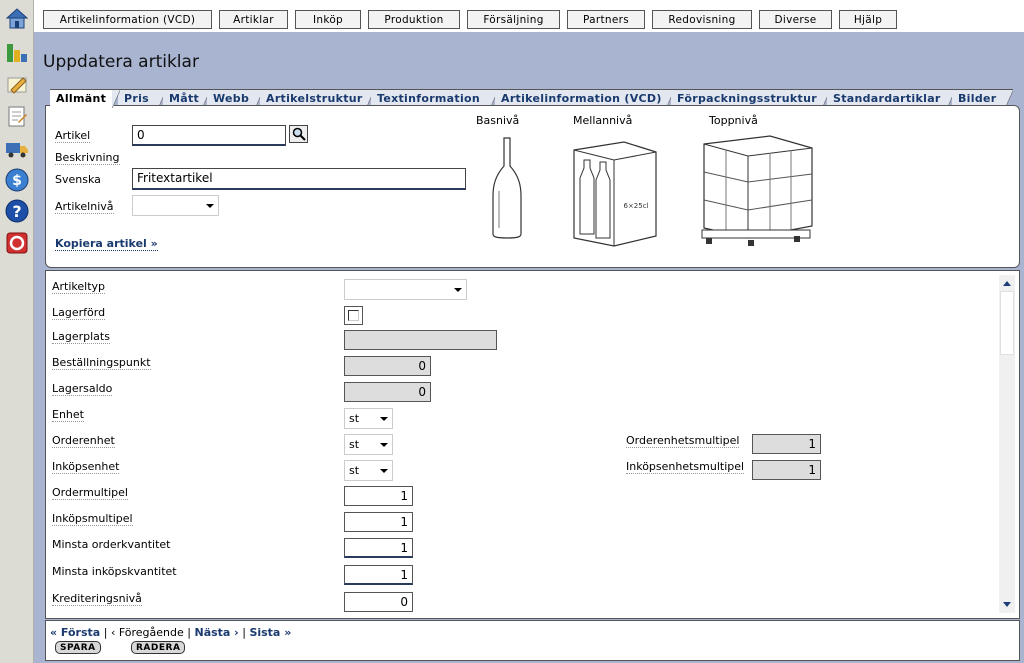  Describe the element at coordinates (685, 467) in the screenshot. I see `inkopsenhetsmultipel-label: Inköpsenhetsmultipel` at that location.